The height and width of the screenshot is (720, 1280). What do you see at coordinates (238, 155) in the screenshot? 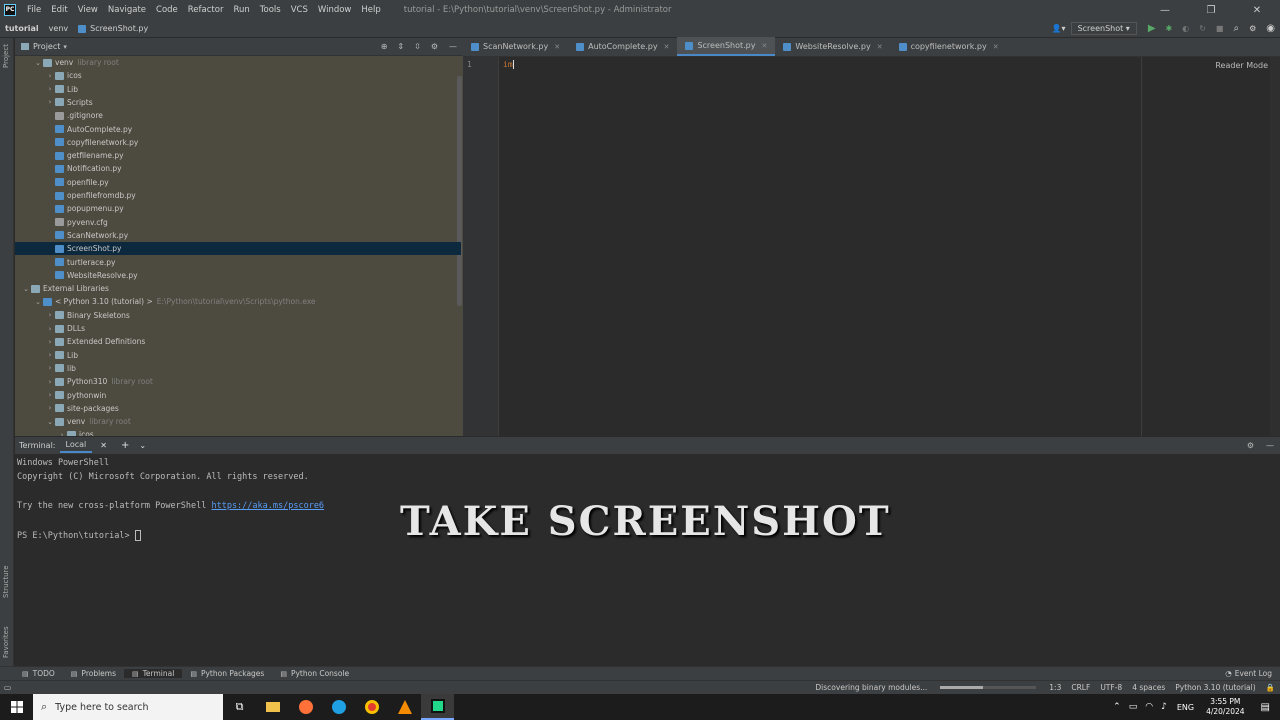
I see `tree-item: getfilename.py` at bounding box center [238, 155].